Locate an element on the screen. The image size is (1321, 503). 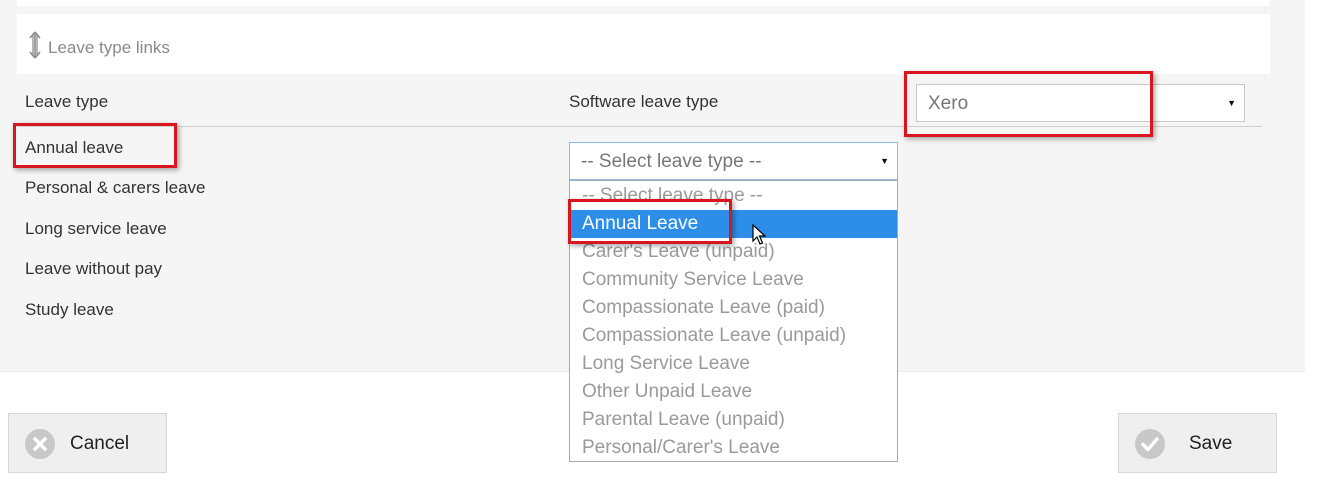
dropdown-option: Community Service Leave is located at coordinates (733, 280).